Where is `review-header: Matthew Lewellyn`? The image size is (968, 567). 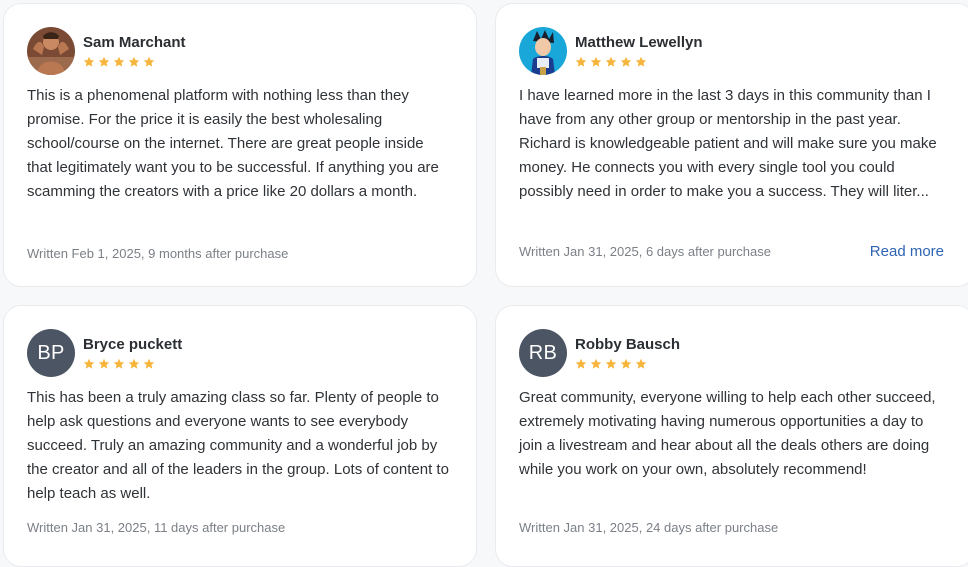
review-header: Matthew Lewellyn is located at coordinates (611, 51).